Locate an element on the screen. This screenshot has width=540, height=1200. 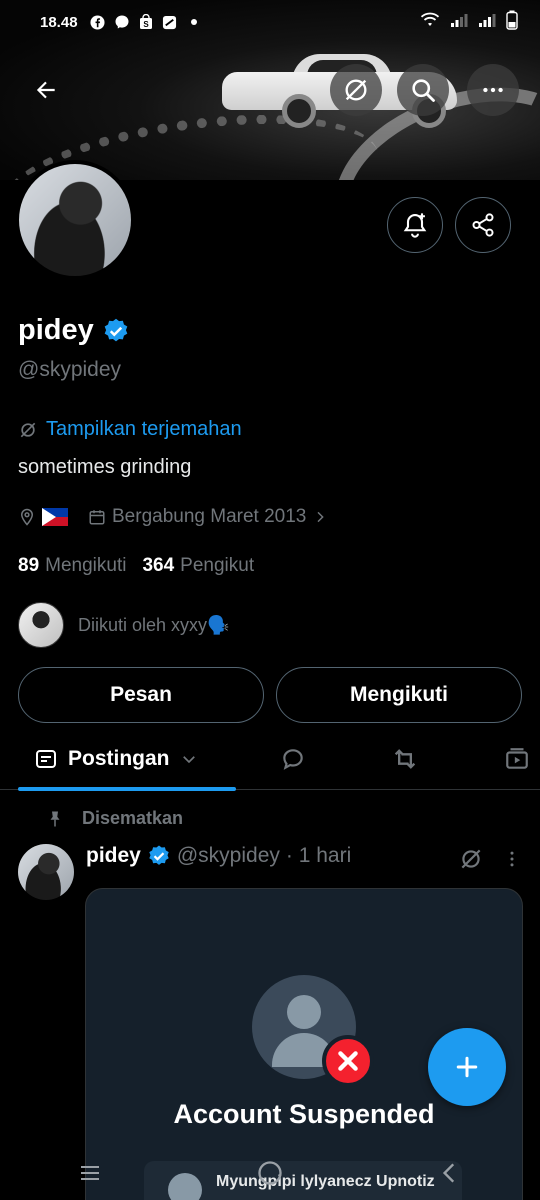
wifi-icon is located at coordinates (430, 22).